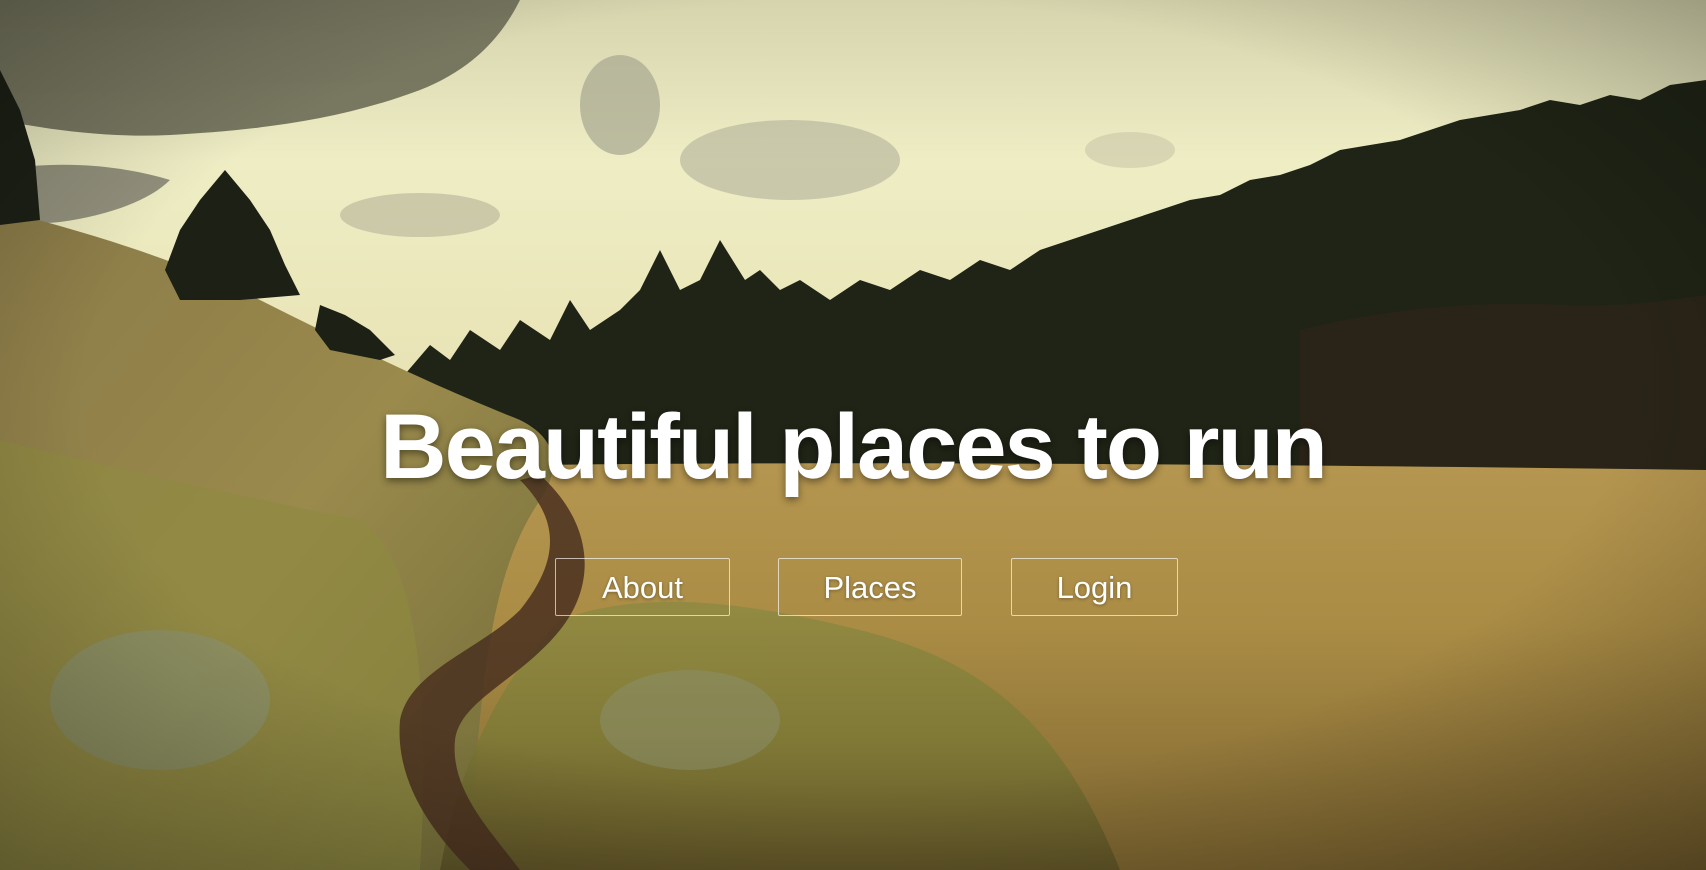 This screenshot has height=870, width=1706. I want to click on places-button: Places, so click(870, 587).